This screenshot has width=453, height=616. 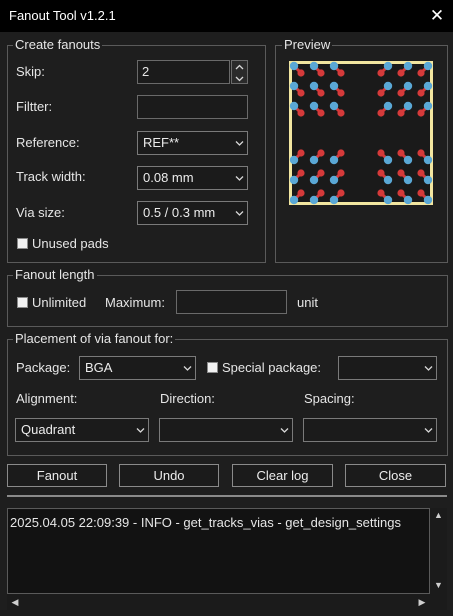 What do you see at coordinates (422, 602) in the screenshot?
I see `scroll-right-icon: ▶` at bounding box center [422, 602].